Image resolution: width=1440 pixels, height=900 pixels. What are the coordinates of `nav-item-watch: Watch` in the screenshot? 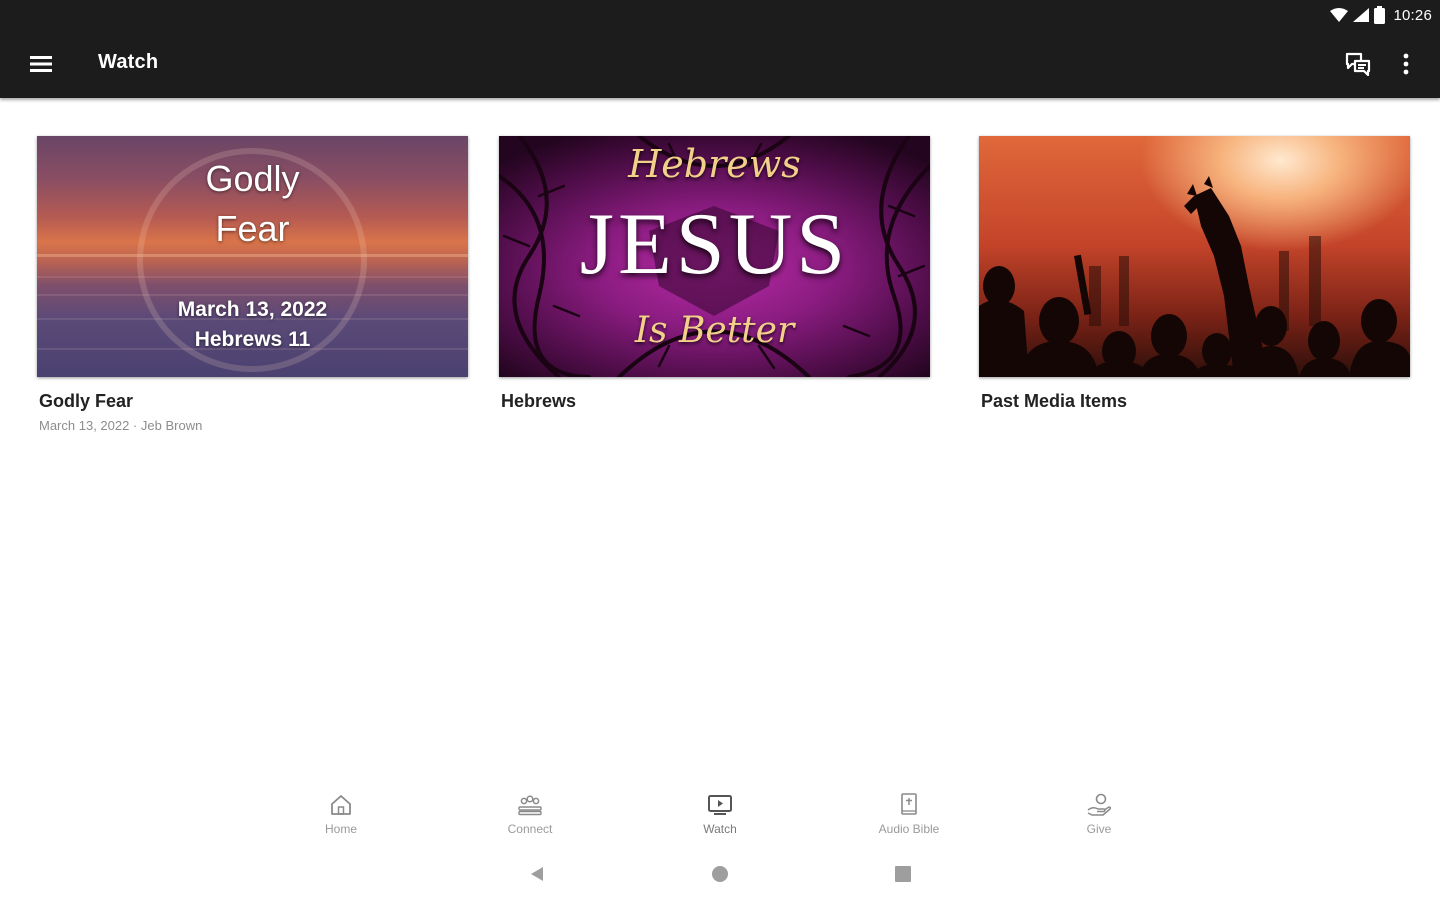 It's located at (720, 814).